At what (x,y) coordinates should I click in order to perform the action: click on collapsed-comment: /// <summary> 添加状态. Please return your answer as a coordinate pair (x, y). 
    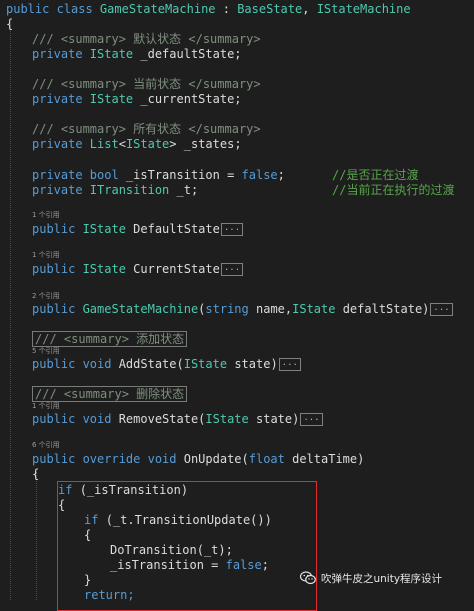
    Looking at the image, I should click on (110, 339).